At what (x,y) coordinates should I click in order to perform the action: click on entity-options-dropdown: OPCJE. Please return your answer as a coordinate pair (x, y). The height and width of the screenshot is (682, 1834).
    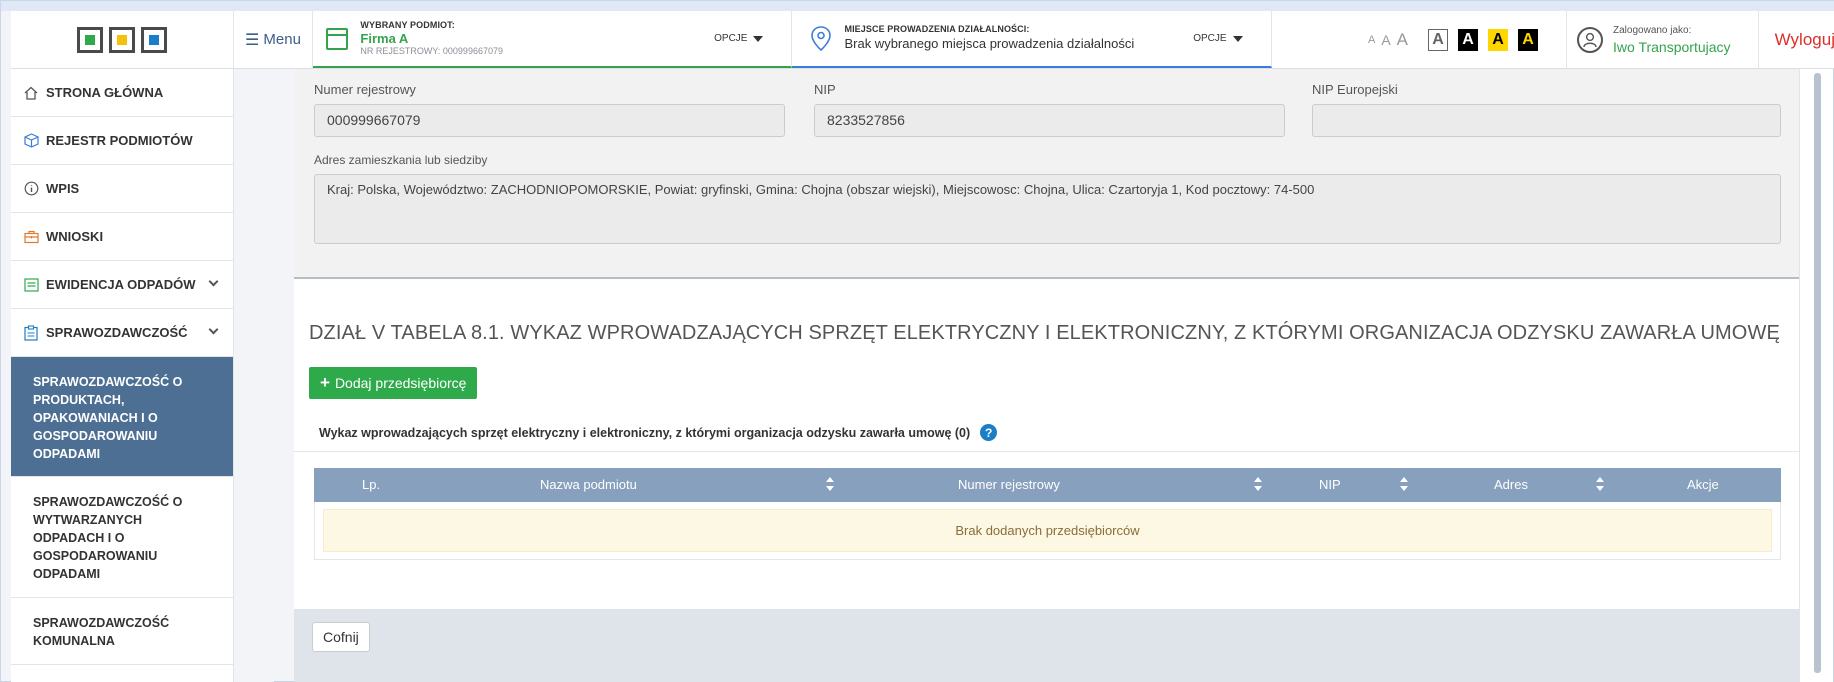
    Looking at the image, I should click on (752, 38).